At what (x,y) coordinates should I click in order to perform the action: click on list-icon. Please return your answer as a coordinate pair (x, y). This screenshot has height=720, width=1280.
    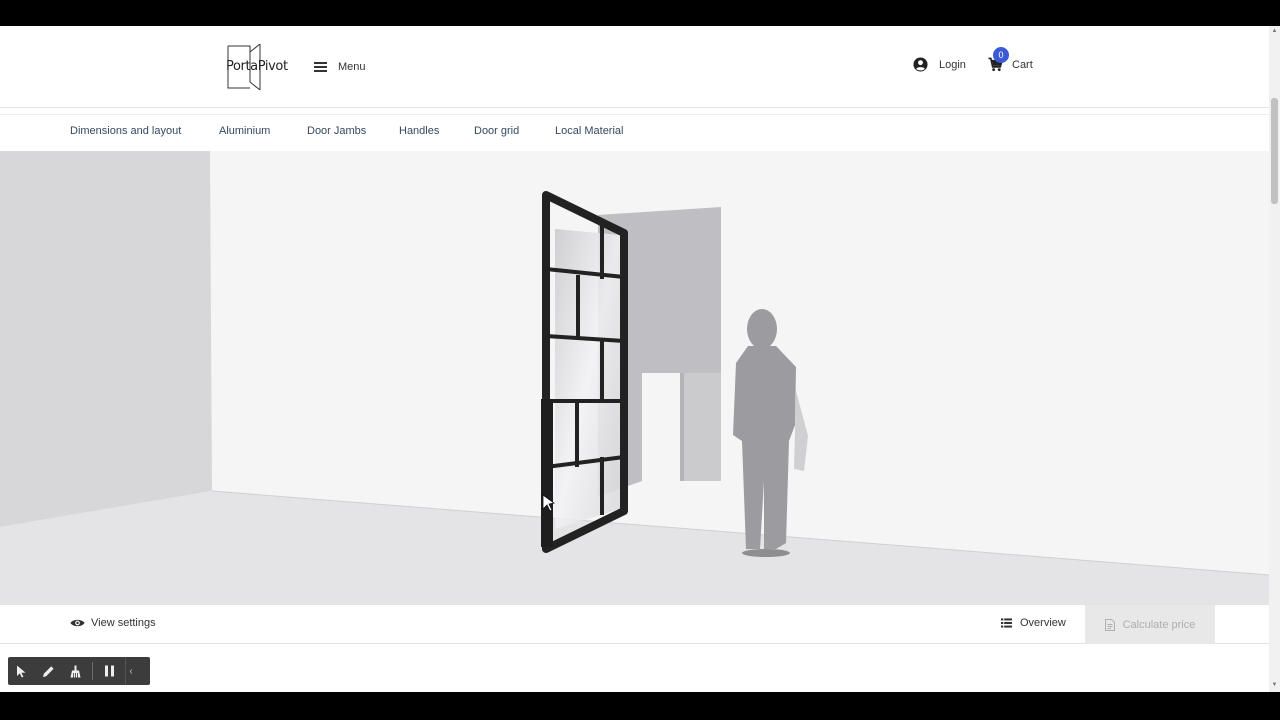
    Looking at the image, I should click on (1006, 623).